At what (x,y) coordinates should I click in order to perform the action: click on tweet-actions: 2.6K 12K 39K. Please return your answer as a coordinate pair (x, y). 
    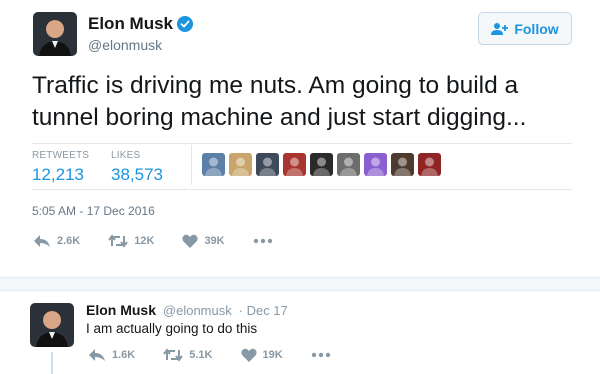
    Looking at the image, I should click on (170, 241).